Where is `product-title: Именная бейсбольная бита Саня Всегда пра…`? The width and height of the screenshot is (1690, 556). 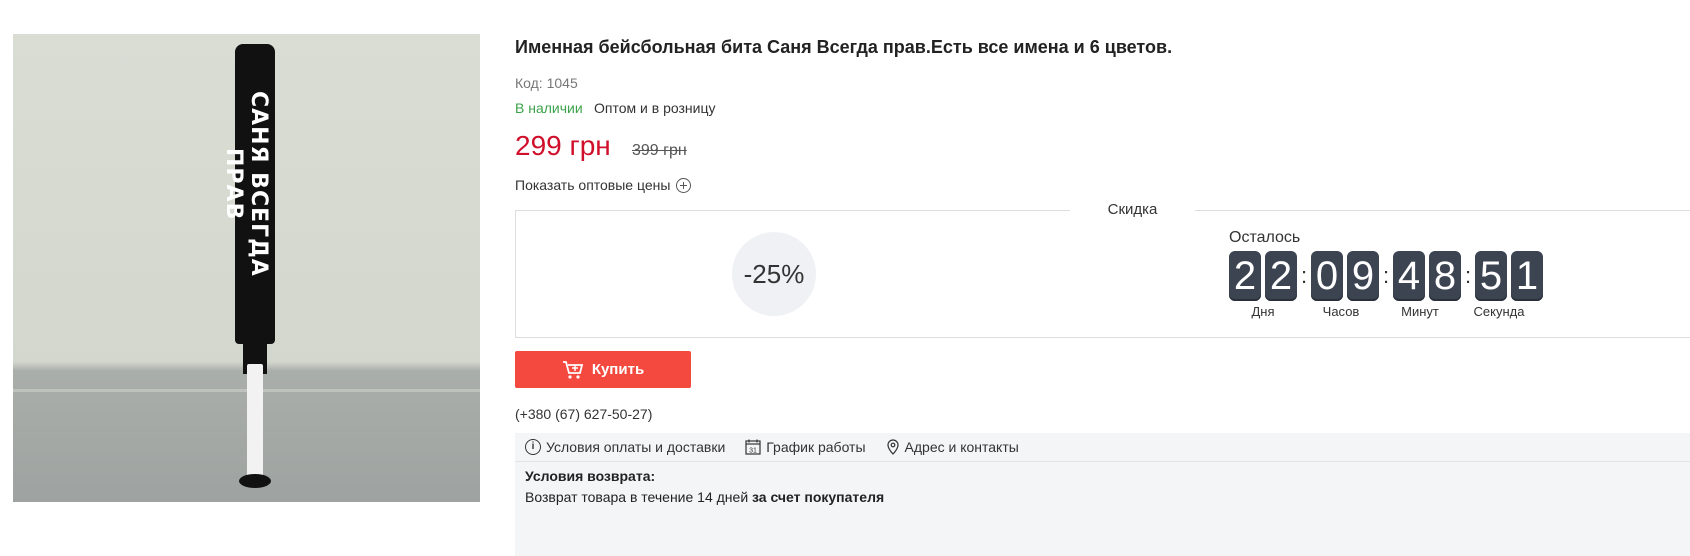
product-title: Именная бейсбольная бита Саня Всегда пра… is located at coordinates (844, 47).